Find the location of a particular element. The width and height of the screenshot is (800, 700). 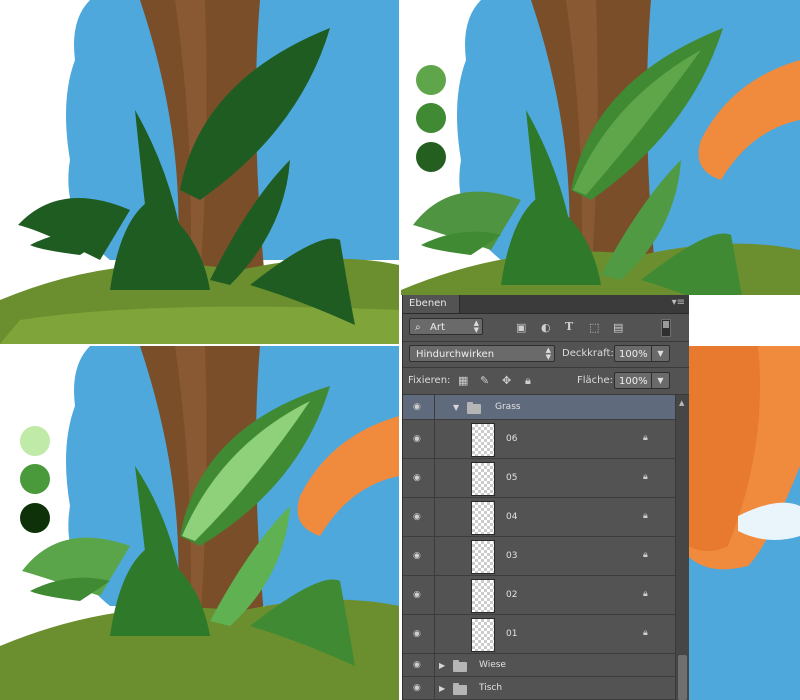

scroll-up-icon: ▲ is located at coordinates (681, 403).